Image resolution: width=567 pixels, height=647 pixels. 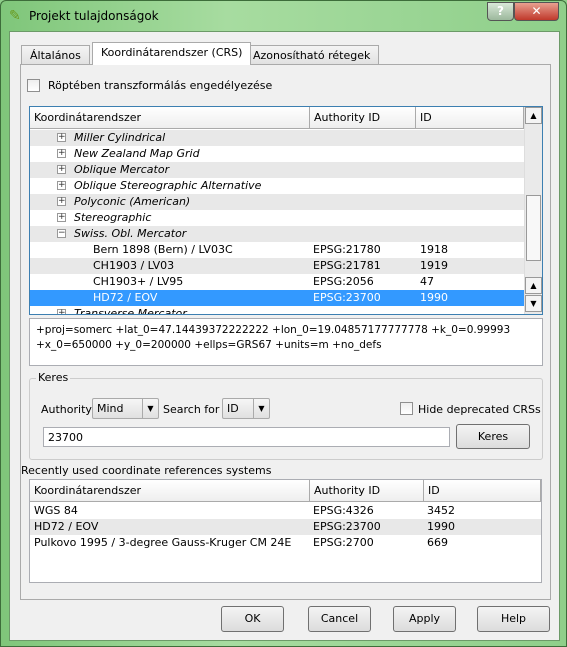 What do you see at coordinates (122, 169) in the screenshot?
I see `tree-group-label: Oblique Mercator` at bounding box center [122, 169].